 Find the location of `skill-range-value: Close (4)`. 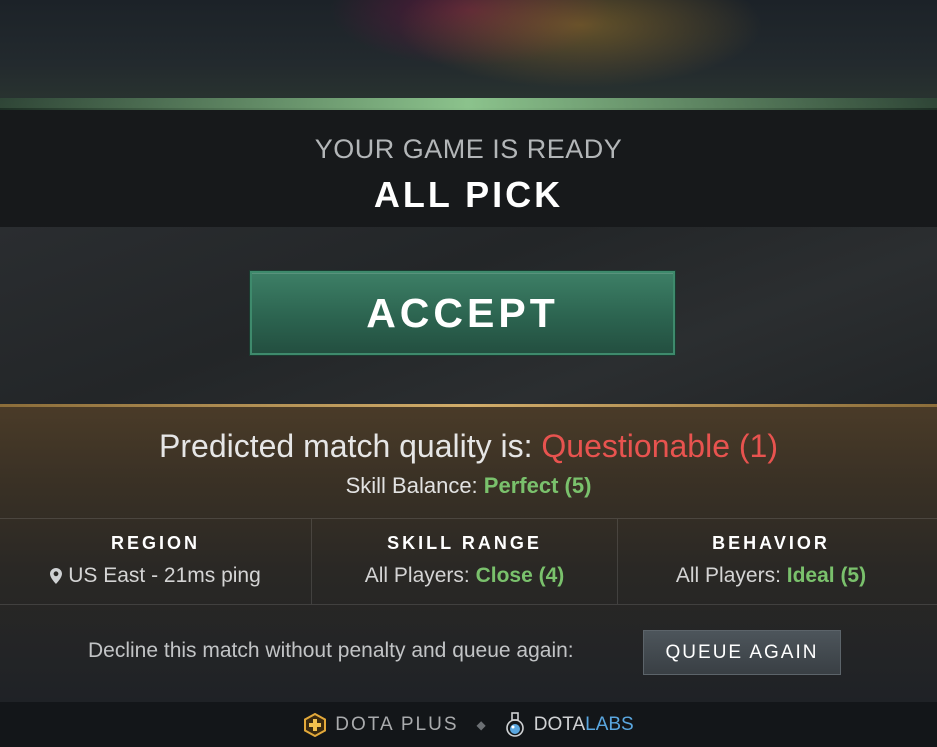

skill-range-value: Close (4) is located at coordinates (520, 575).